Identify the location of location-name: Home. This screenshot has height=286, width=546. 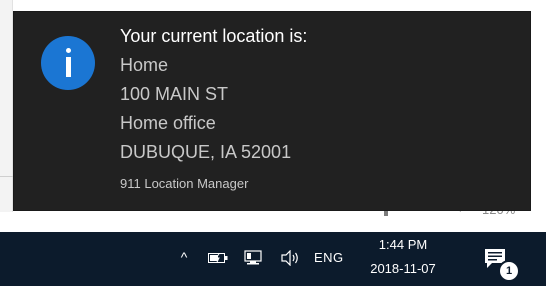
(144, 65).